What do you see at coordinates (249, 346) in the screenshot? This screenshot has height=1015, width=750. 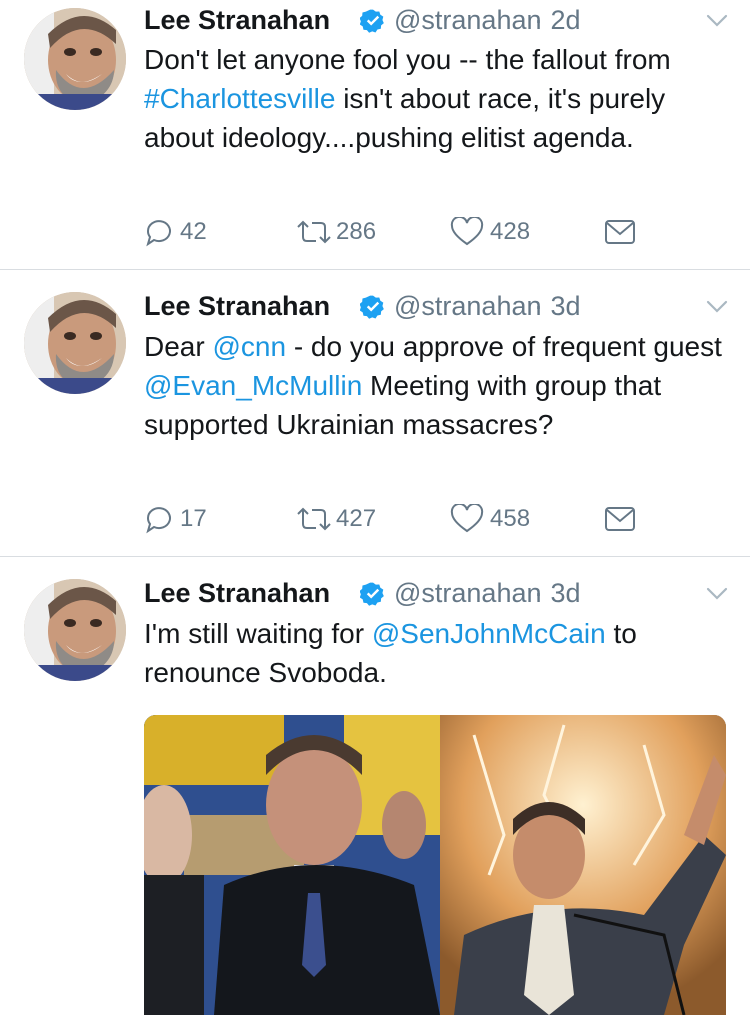 I see `mention-link: @cnn` at bounding box center [249, 346].